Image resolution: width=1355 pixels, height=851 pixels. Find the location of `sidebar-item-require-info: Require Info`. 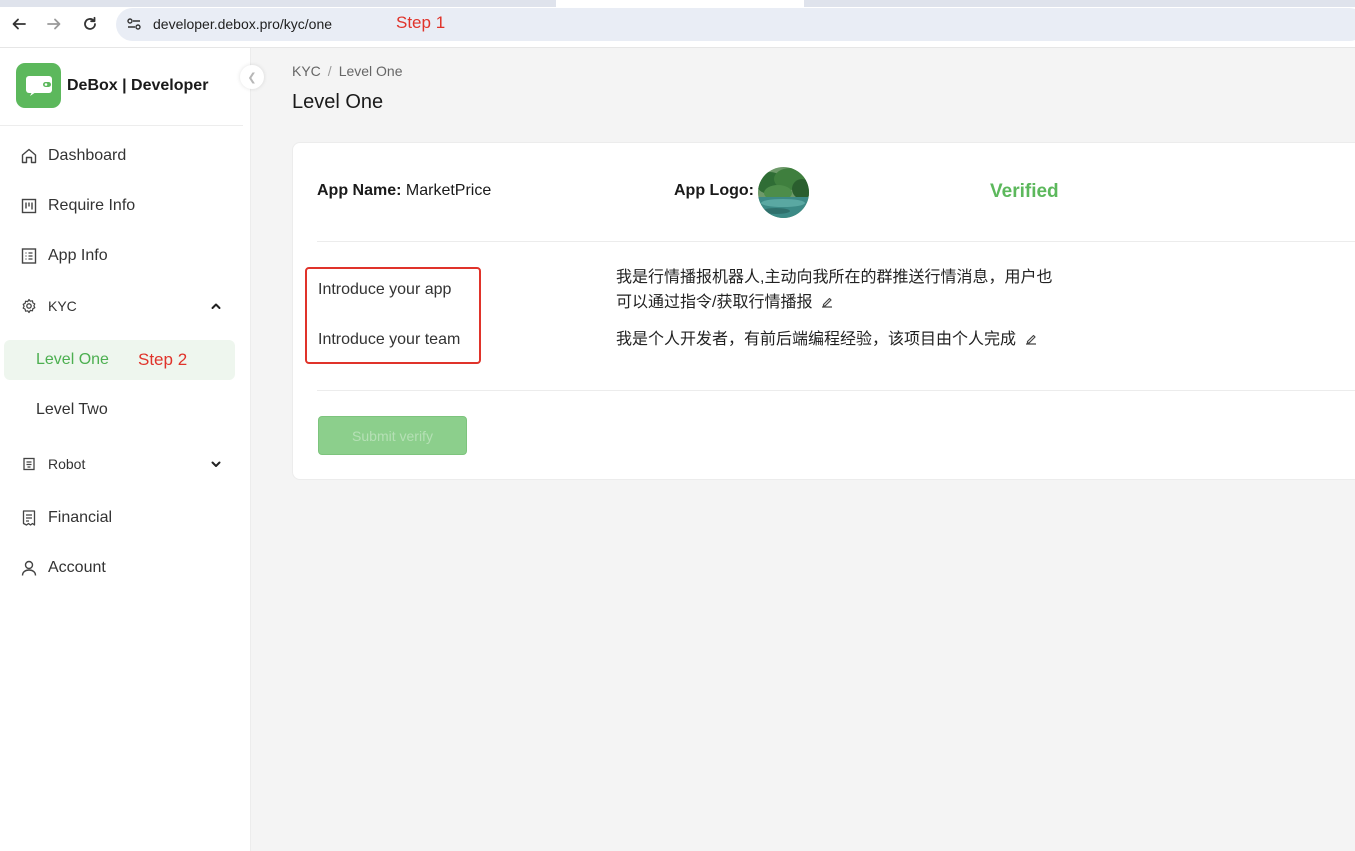

sidebar-item-require-info: Require Info is located at coordinates (125, 206).